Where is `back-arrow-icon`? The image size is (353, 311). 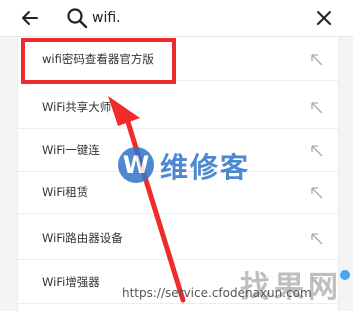 back-arrow-icon is located at coordinates (30, 18).